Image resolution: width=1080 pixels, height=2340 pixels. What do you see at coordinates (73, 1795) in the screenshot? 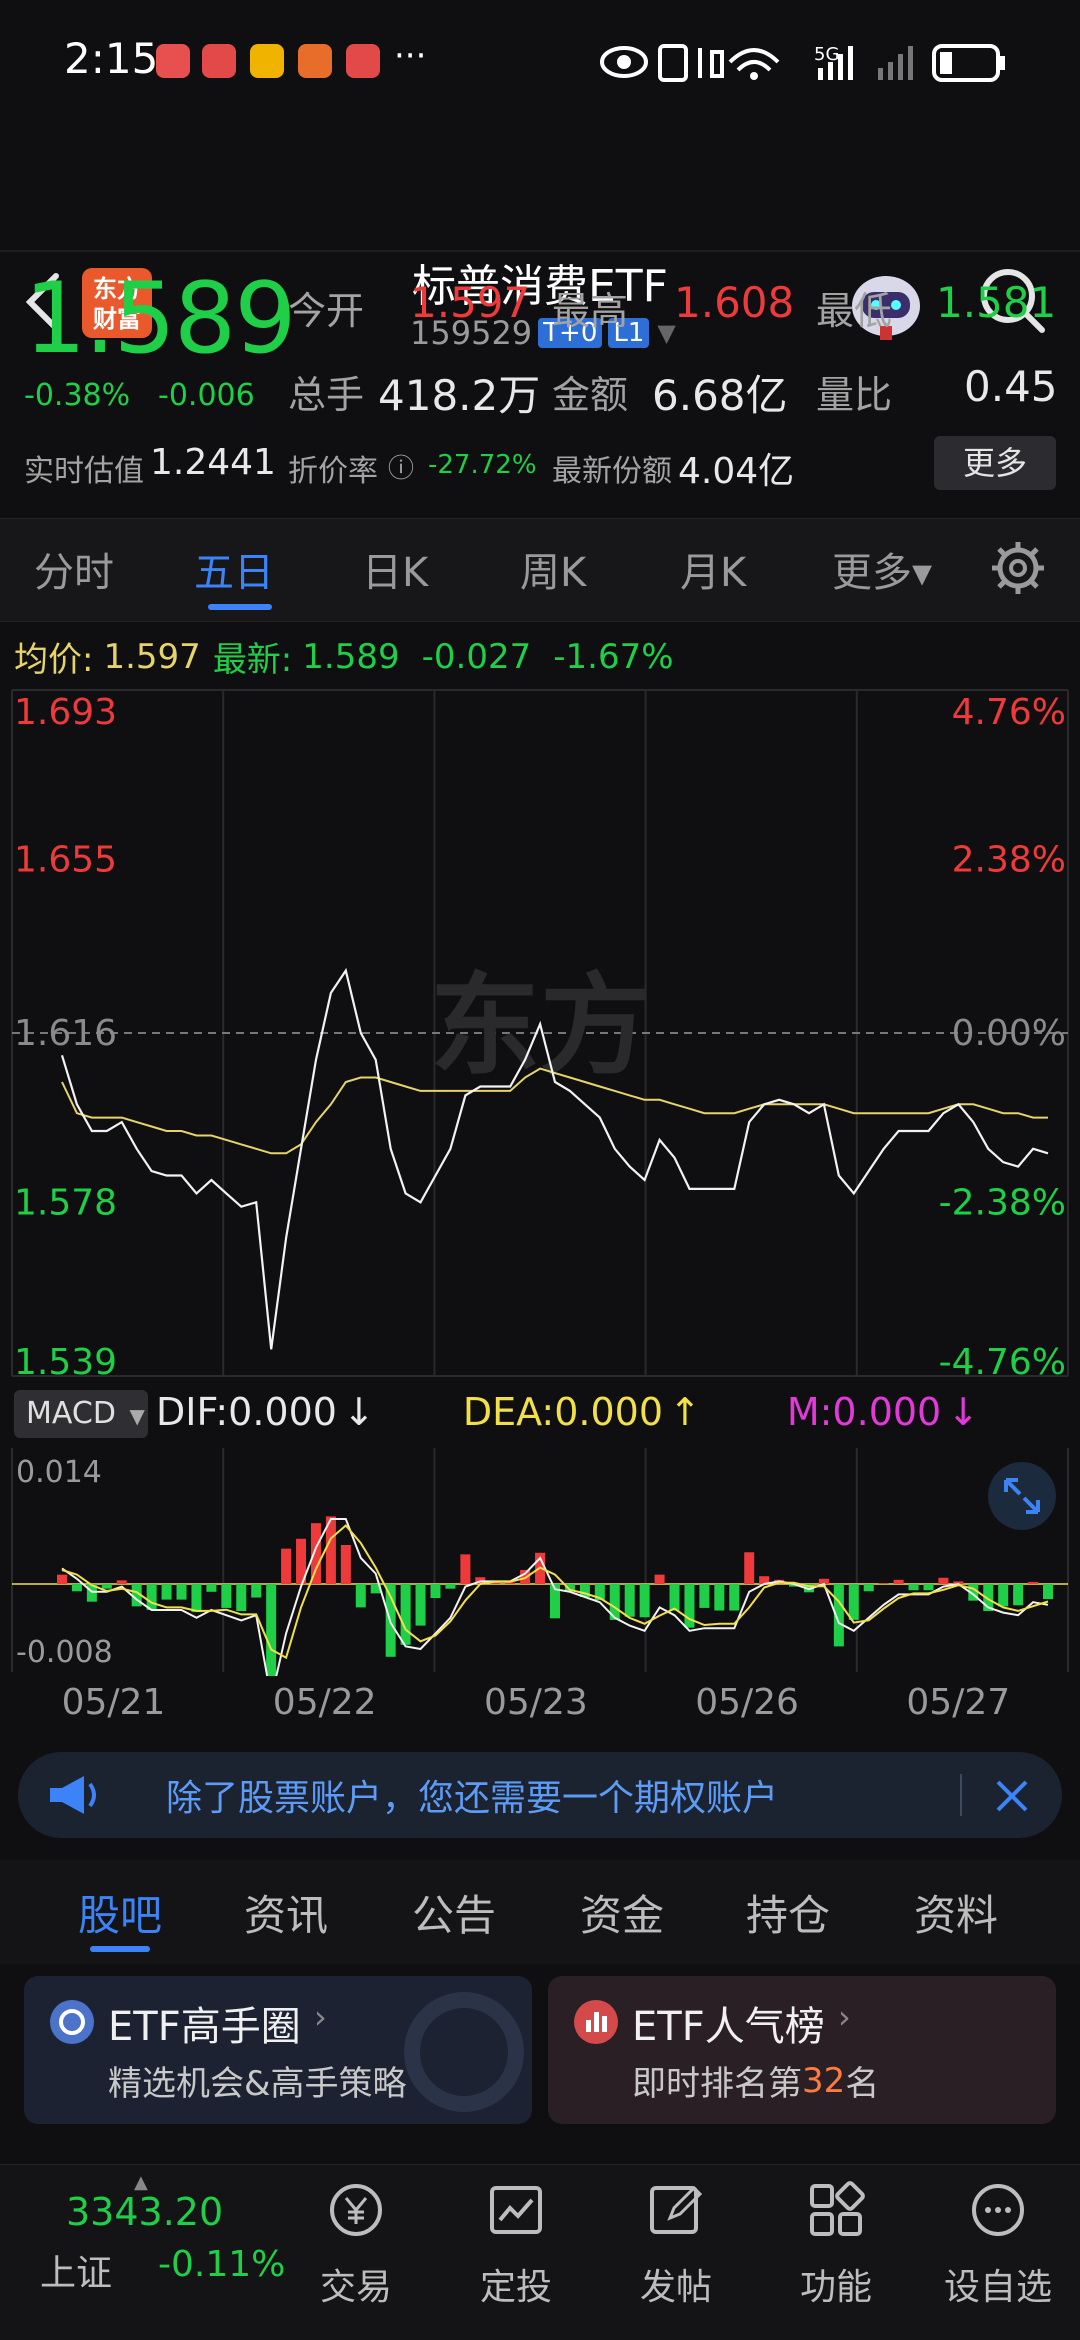
I see `megaphone-icon` at bounding box center [73, 1795].